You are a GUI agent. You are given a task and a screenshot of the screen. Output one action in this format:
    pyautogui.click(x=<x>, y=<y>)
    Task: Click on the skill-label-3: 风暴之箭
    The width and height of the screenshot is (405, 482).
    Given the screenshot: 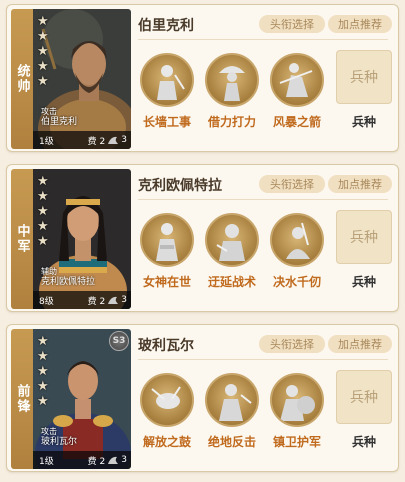 What is the action you would take?
    pyautogui.click(x=296, y=122)
    